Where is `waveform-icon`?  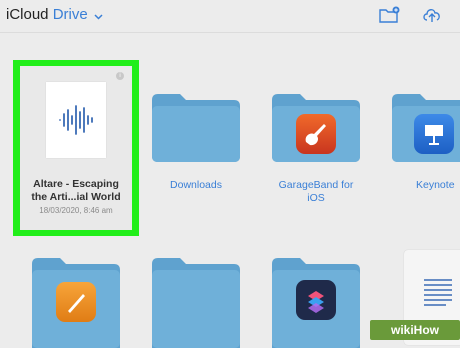
waveform-icon is located at coordinates (76, 120).